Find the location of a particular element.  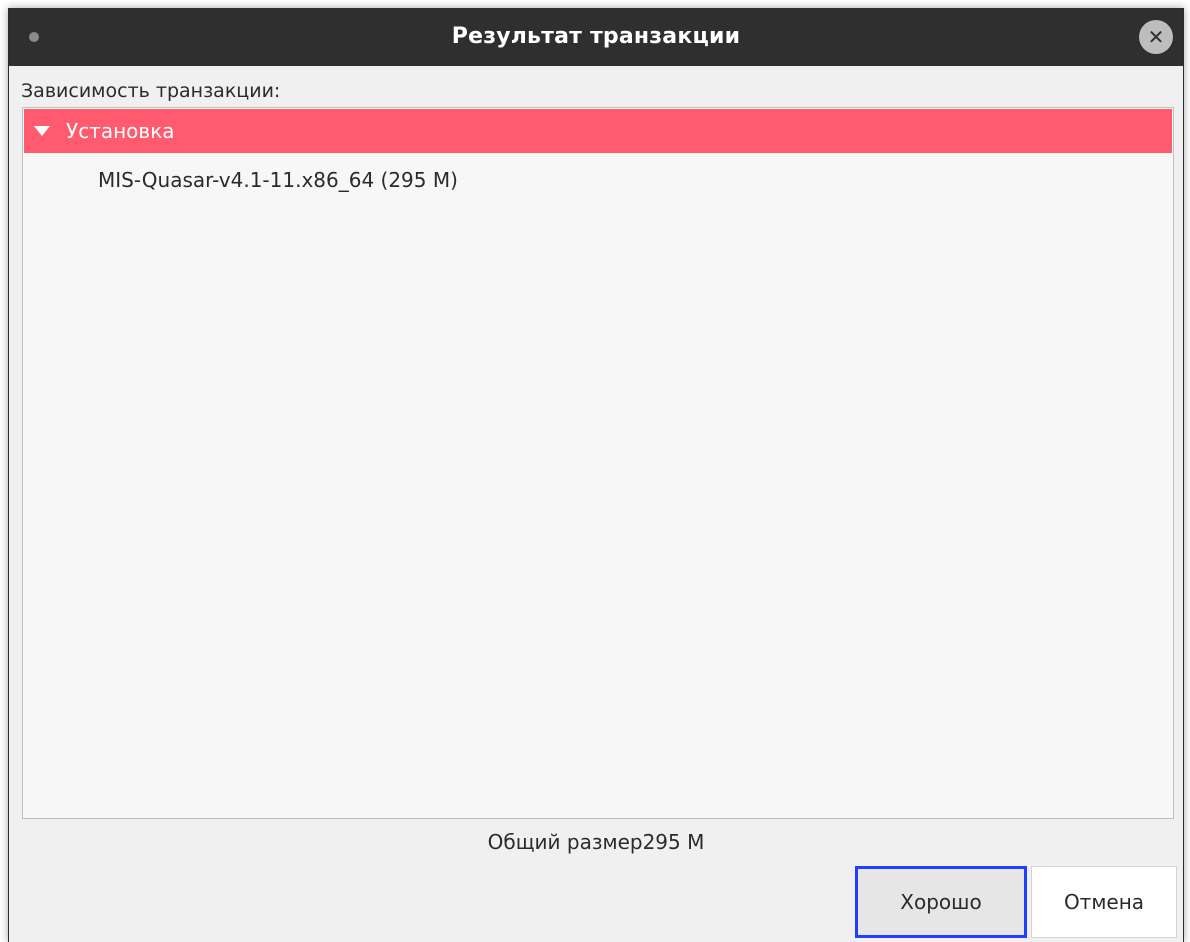

triangle-down-icon is located at coordinates (42, 131).